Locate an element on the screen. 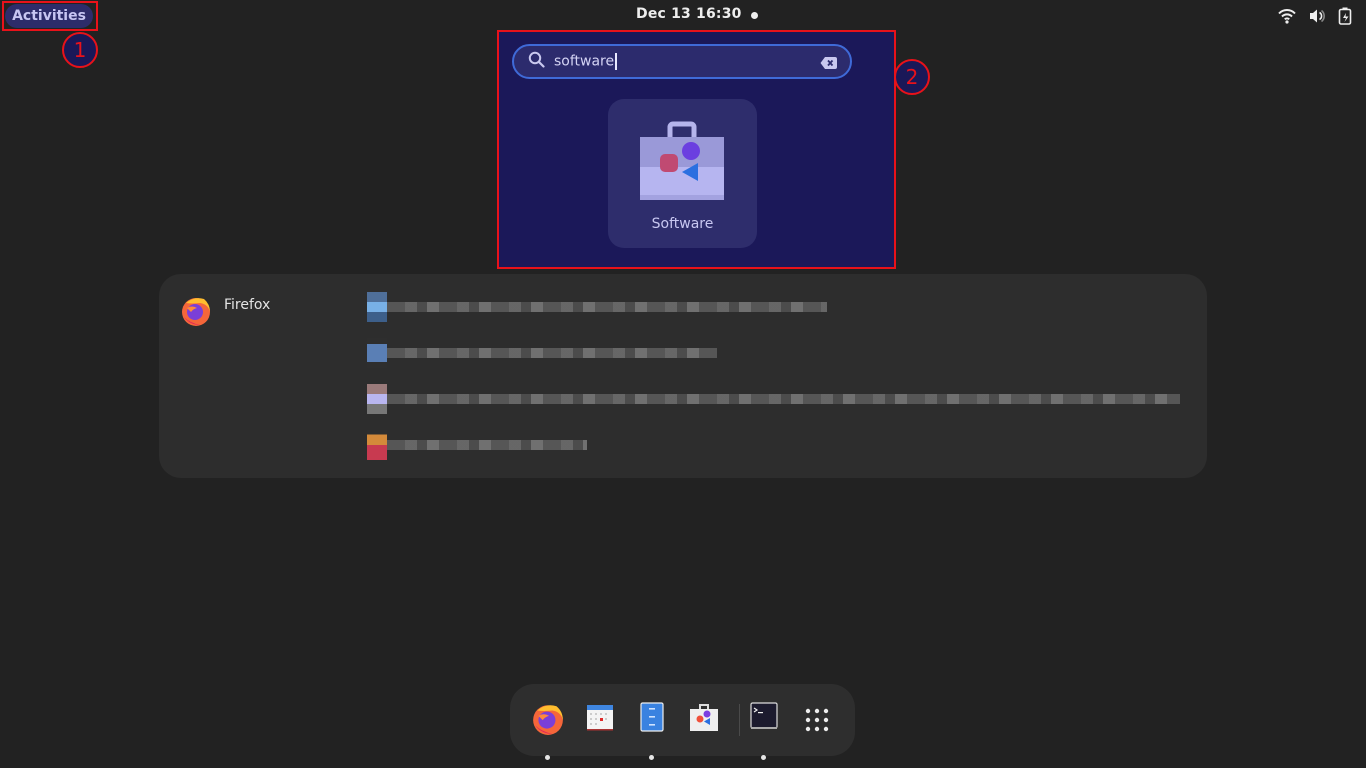  wifi-icon is located at coordinates (1287, 16).